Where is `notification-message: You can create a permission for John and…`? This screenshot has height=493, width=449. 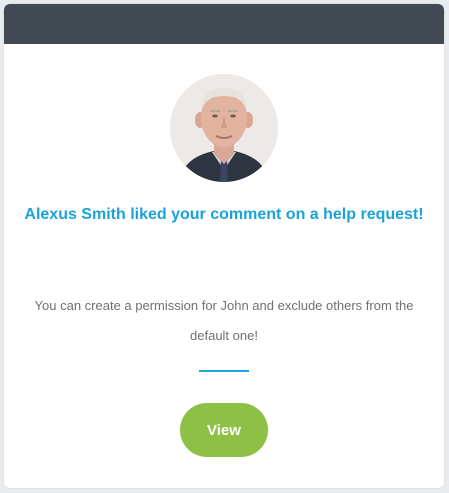
notification-message: You can create a permission for John and… is located at coordinates (224, 320).